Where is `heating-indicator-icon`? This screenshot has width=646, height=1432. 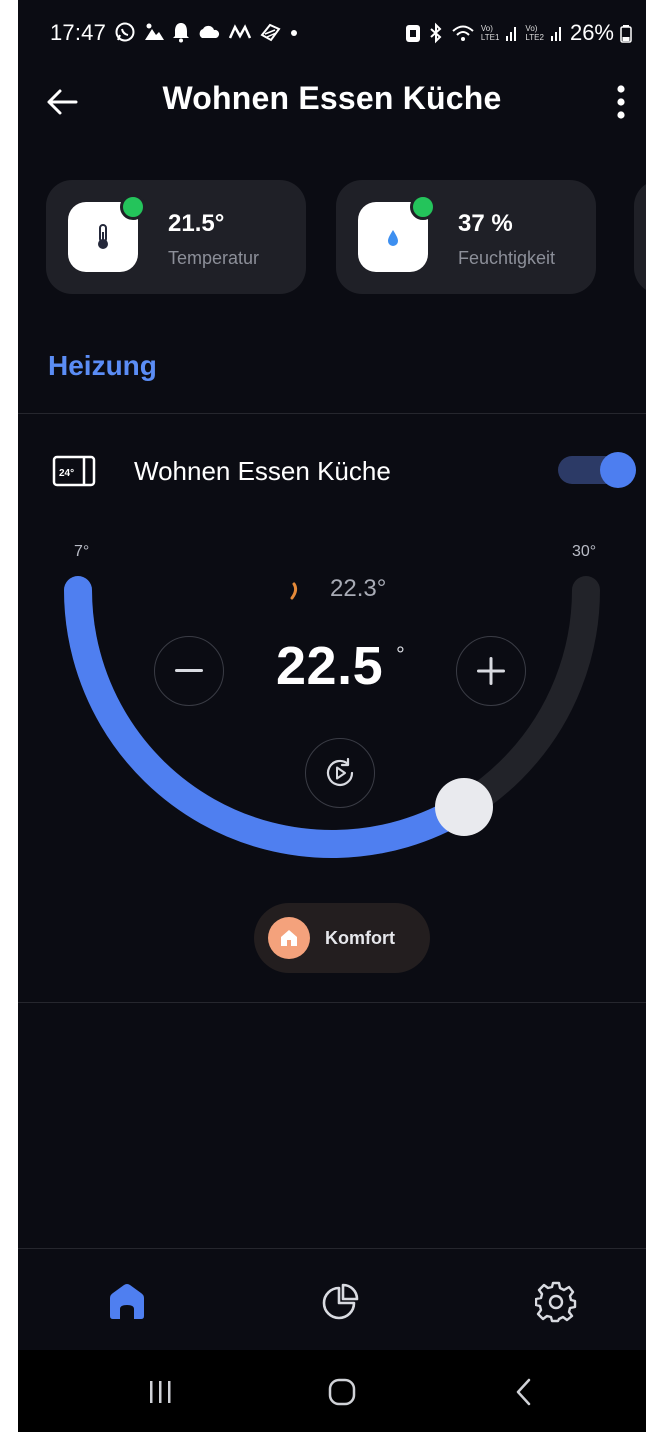
heating-indicator-icon is located at coordinates (294, 591).